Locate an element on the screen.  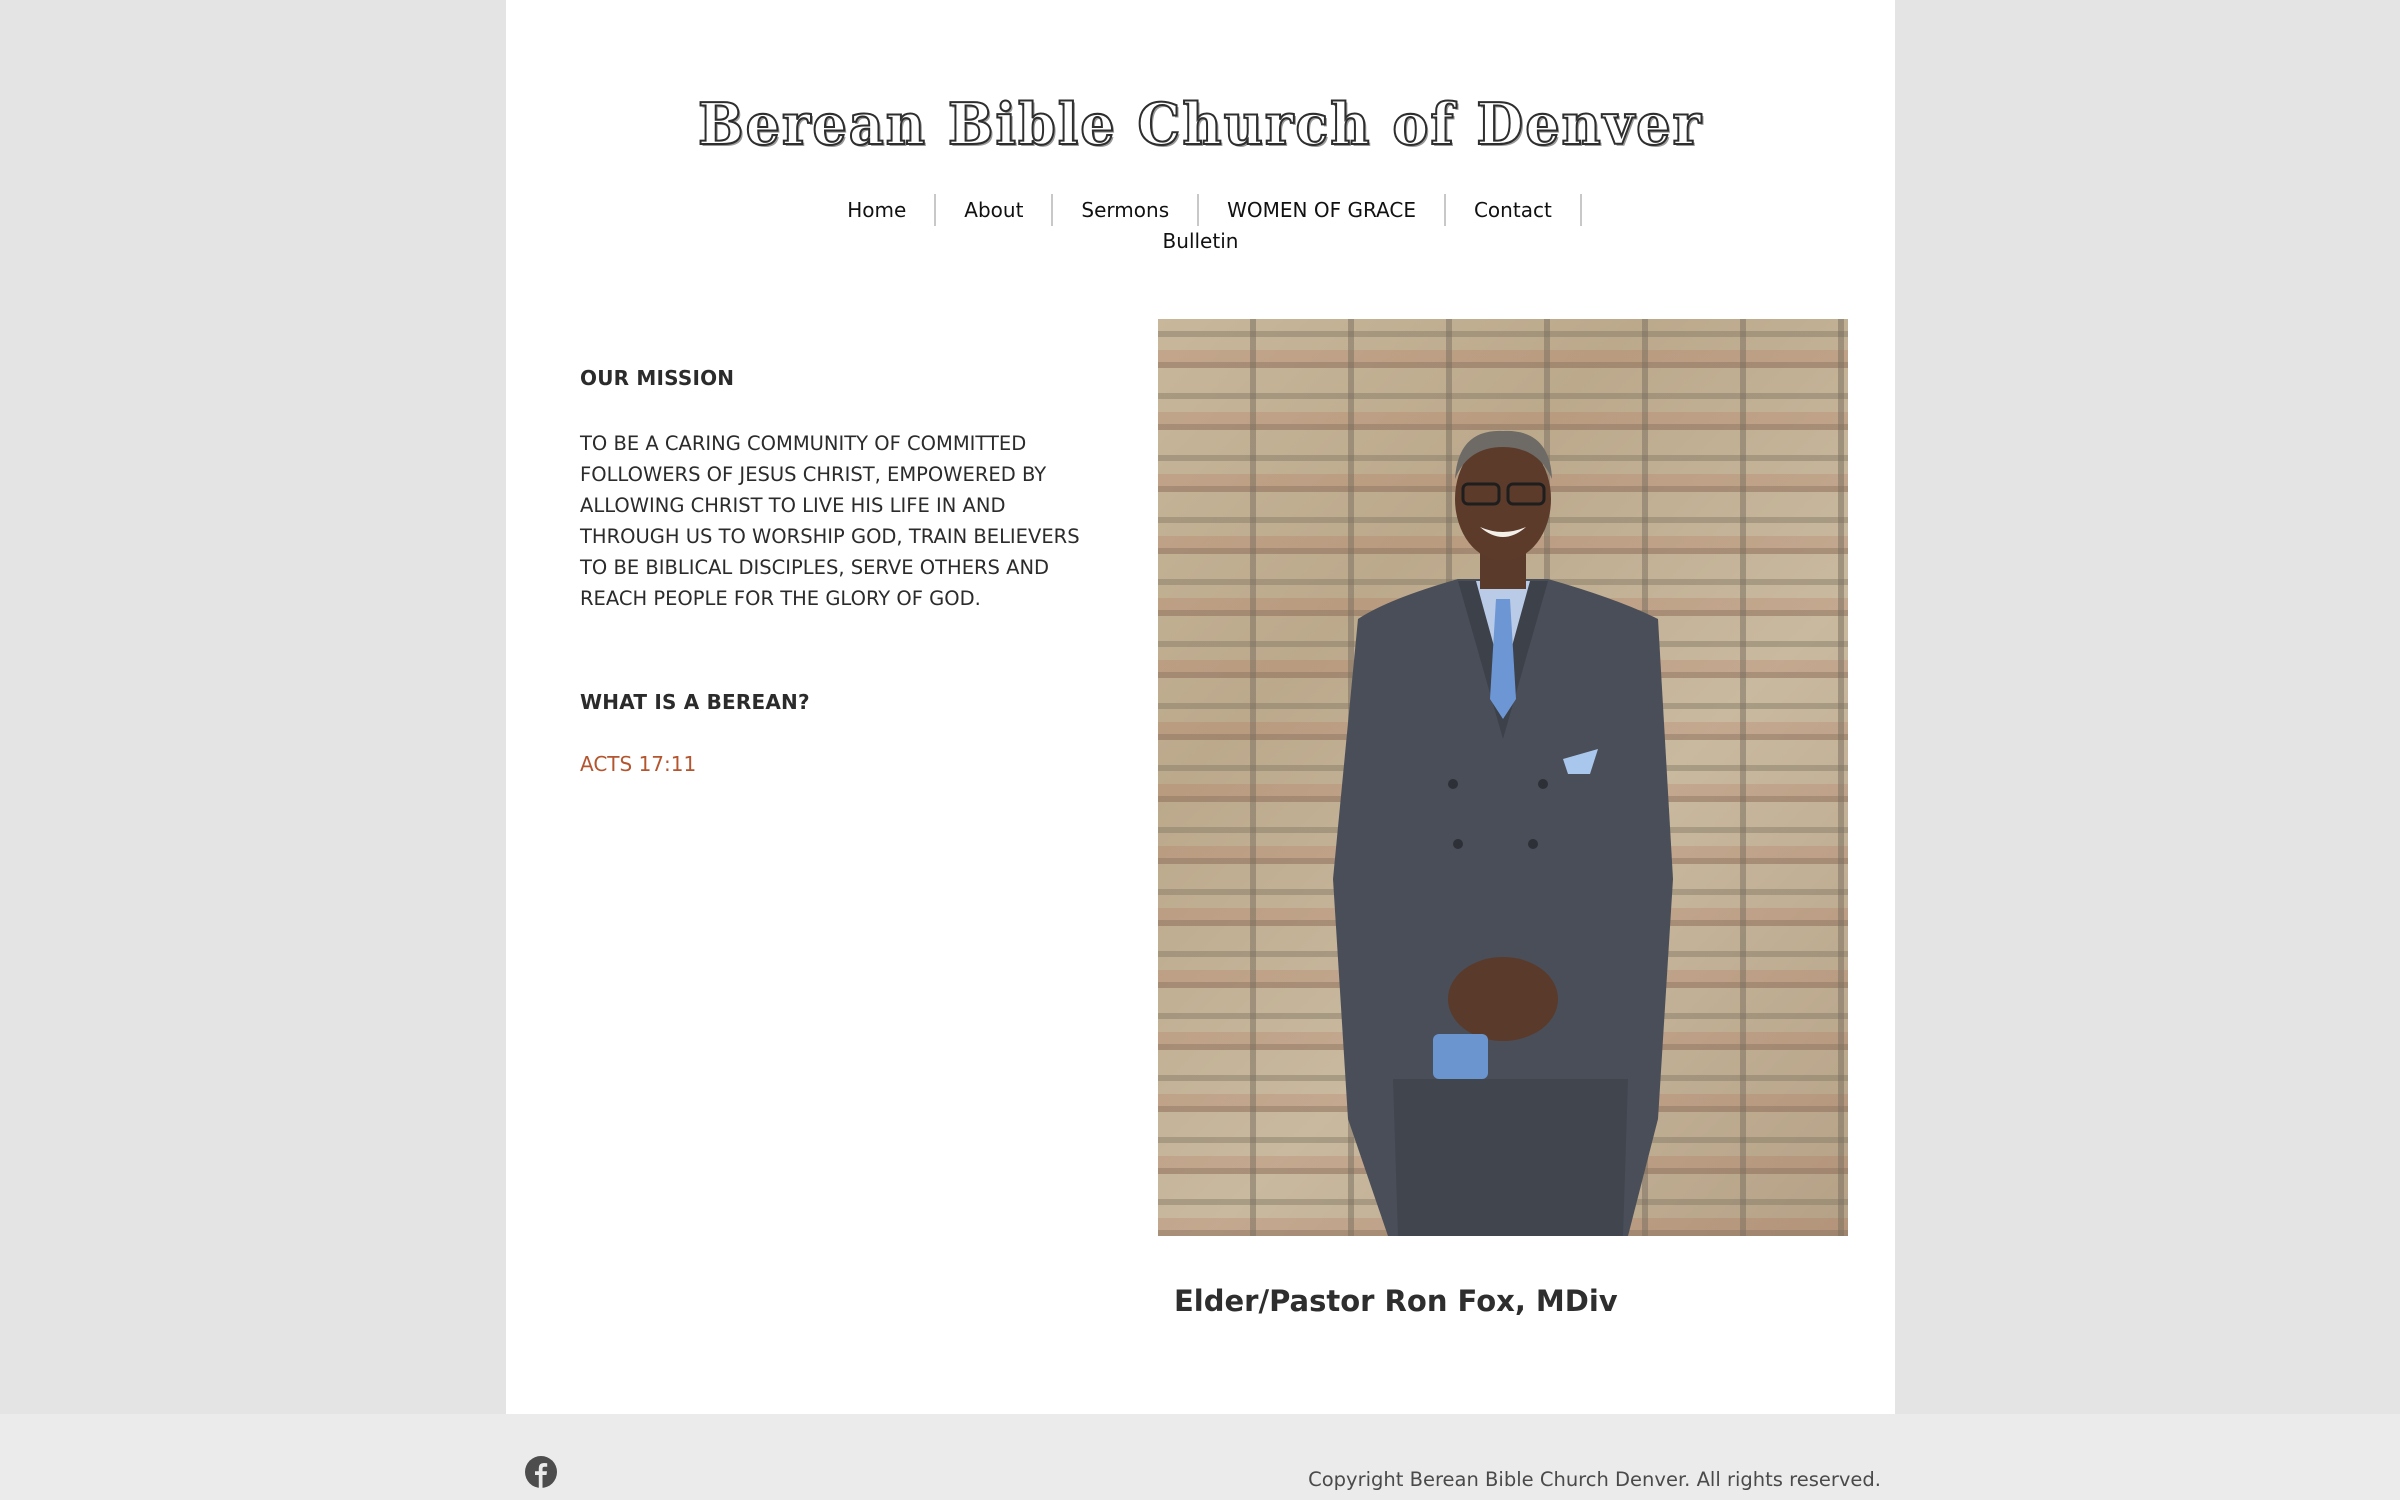
facebook-icon is located at coordinates (541, 1472).